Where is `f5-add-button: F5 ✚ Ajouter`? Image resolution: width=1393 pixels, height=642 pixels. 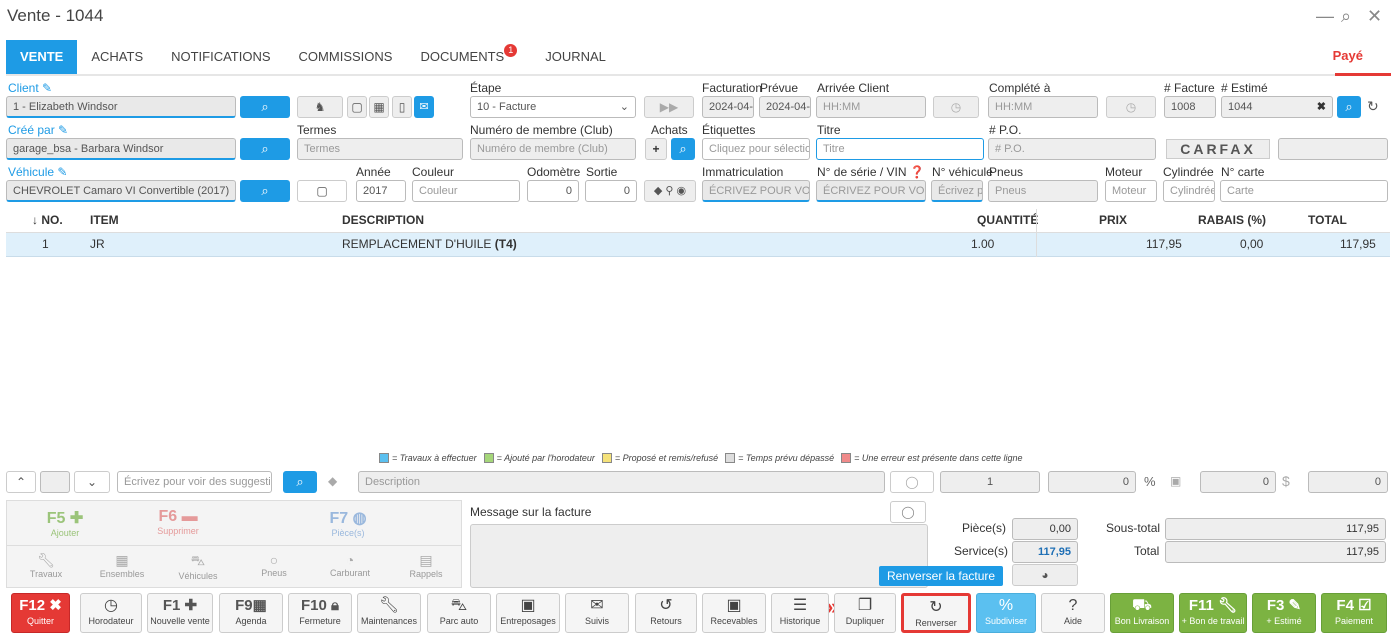 f5-add-button: F5 ✚ Ajouter is located at coordinates (65, 523).